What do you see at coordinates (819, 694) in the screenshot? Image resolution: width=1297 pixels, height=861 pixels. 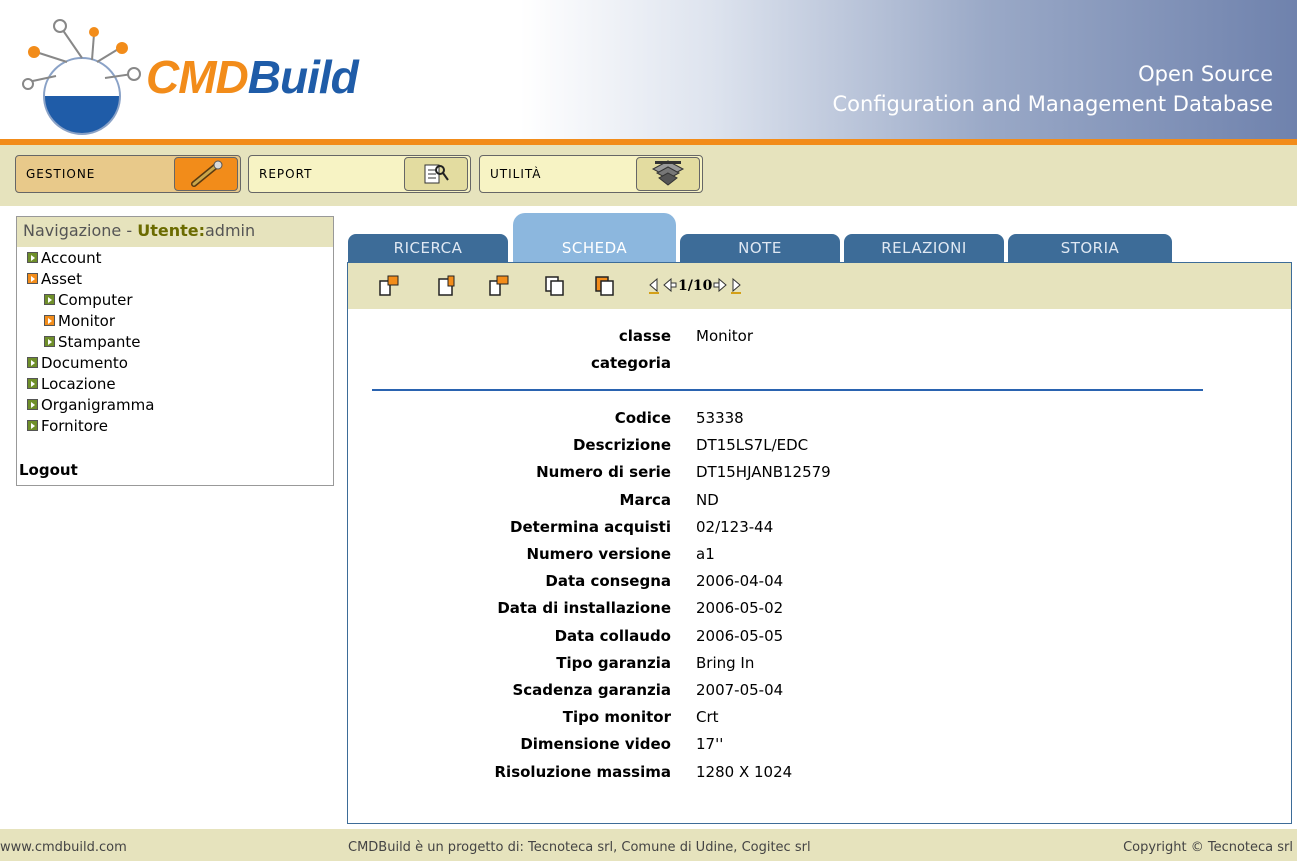 I see `field-row: Scadenza garanzia 2007-05-04` at bounding box center [819, 694].